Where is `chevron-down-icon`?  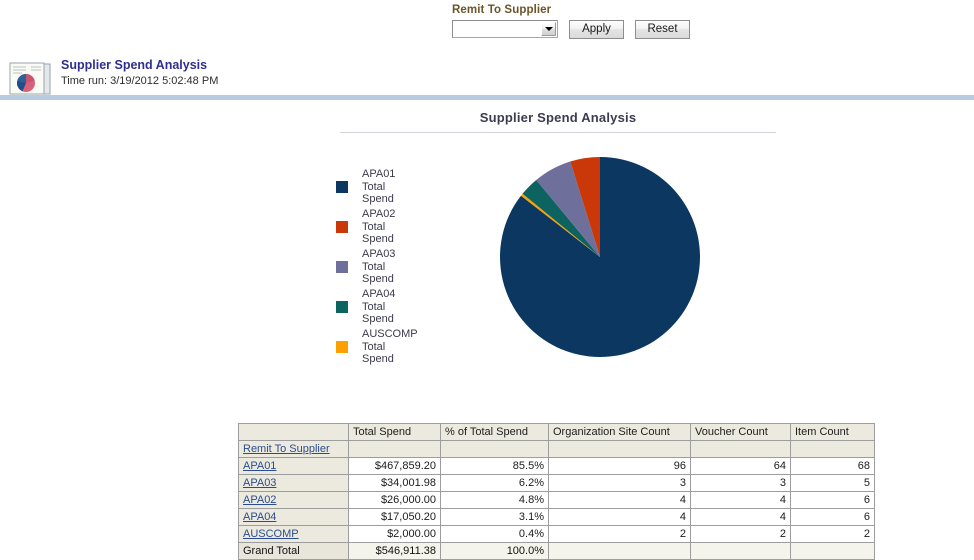 chevron-down-icon is located at coordinates (548, 29).